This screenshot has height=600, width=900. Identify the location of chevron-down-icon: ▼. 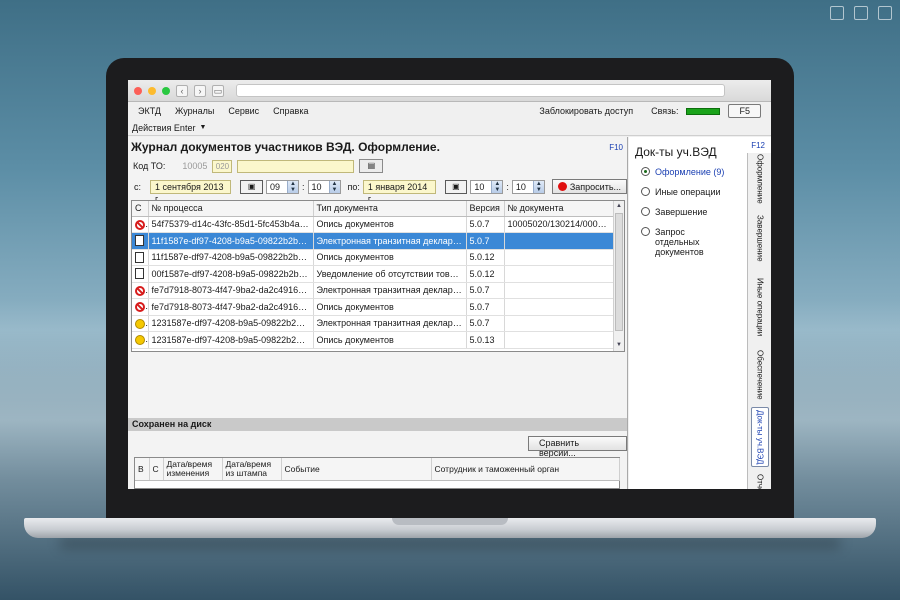
(203, 127).